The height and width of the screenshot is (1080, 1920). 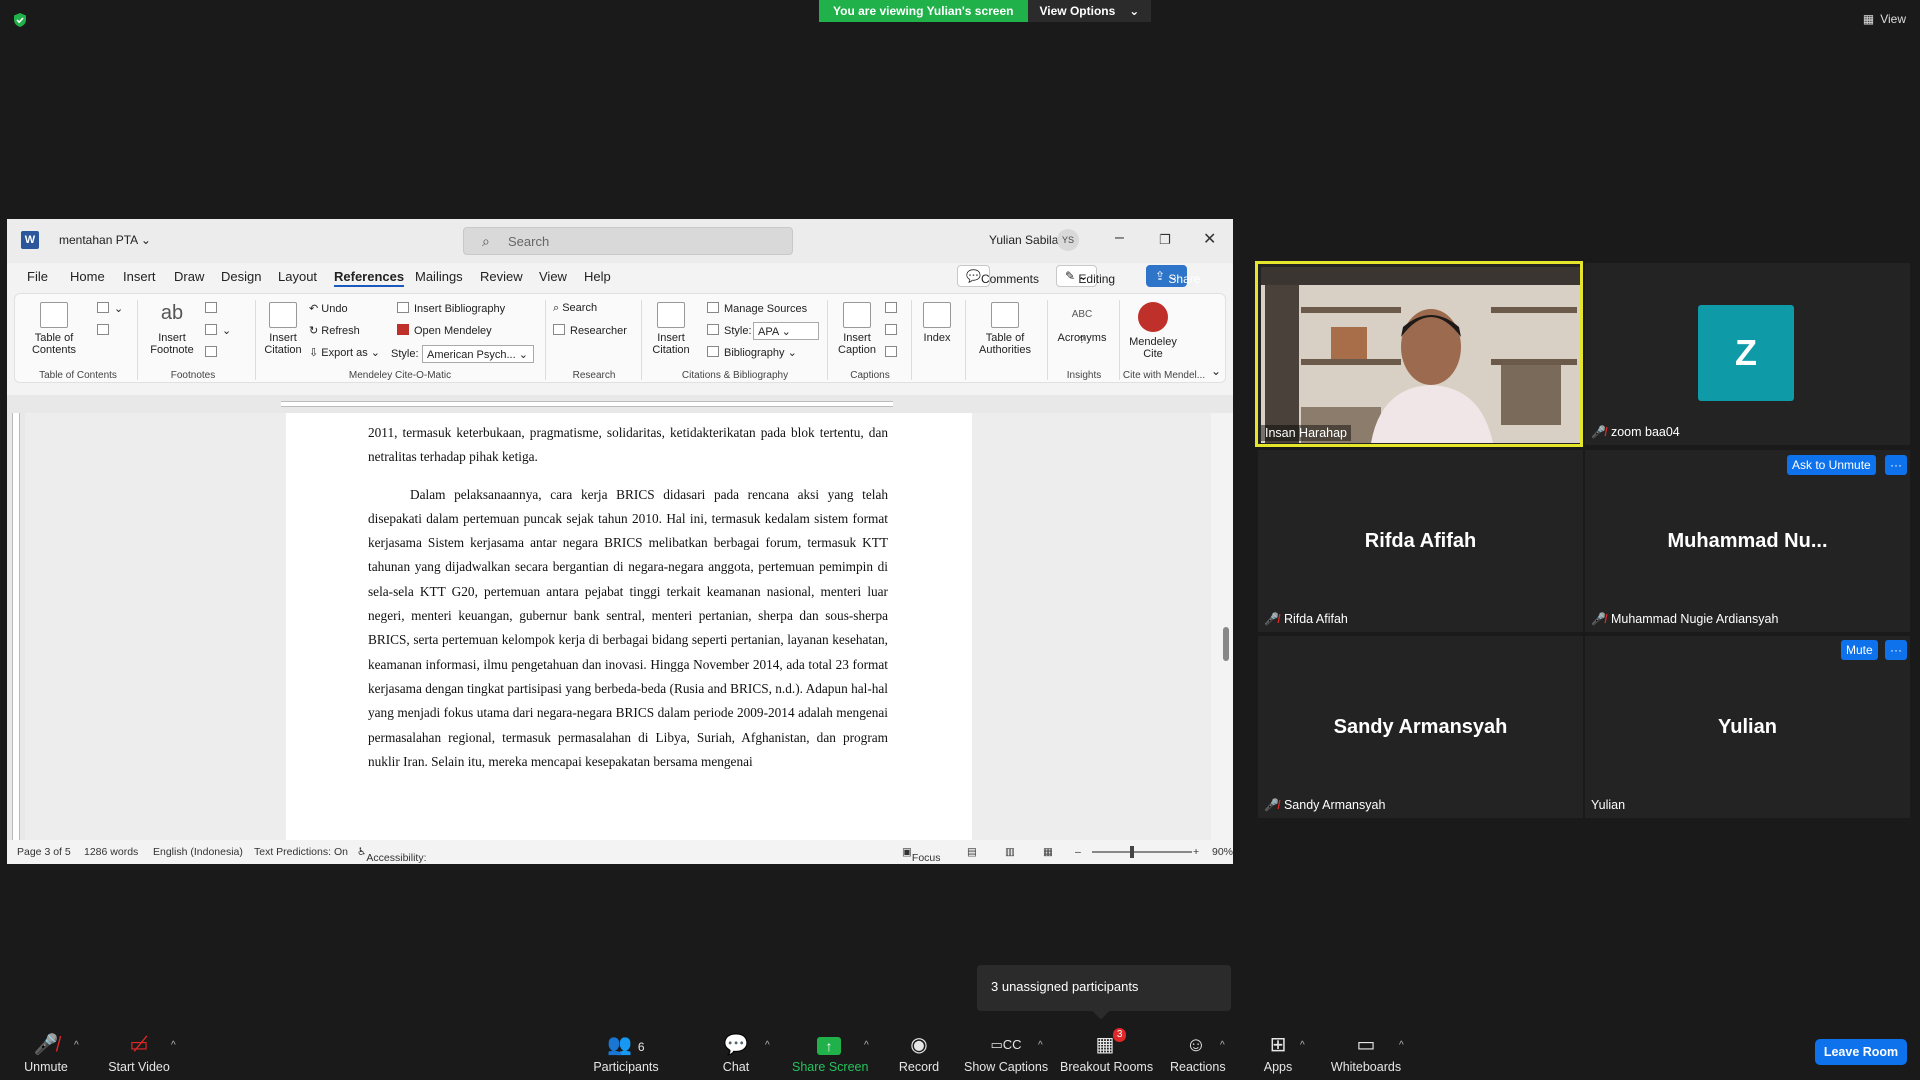 I want to click on view-button: ▦ View, so click(x=1884, y=19).